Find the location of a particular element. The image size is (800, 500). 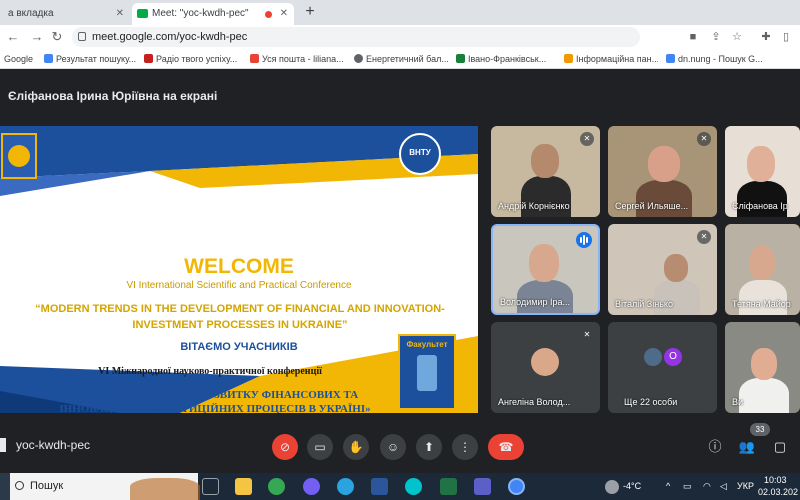

wifi-icon: ◠ is located at coordinates (707, 486).